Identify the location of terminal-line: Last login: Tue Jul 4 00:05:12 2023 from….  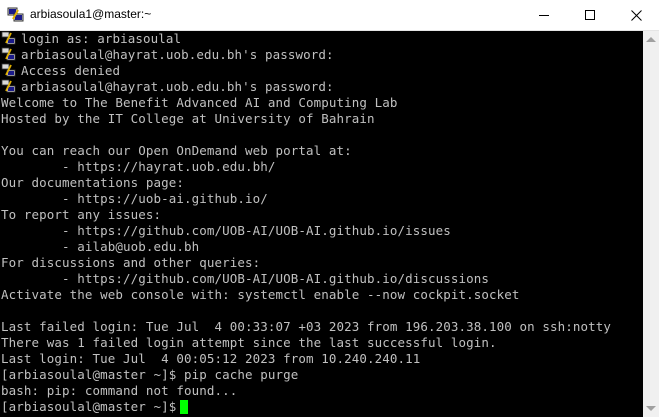
(210, 359).